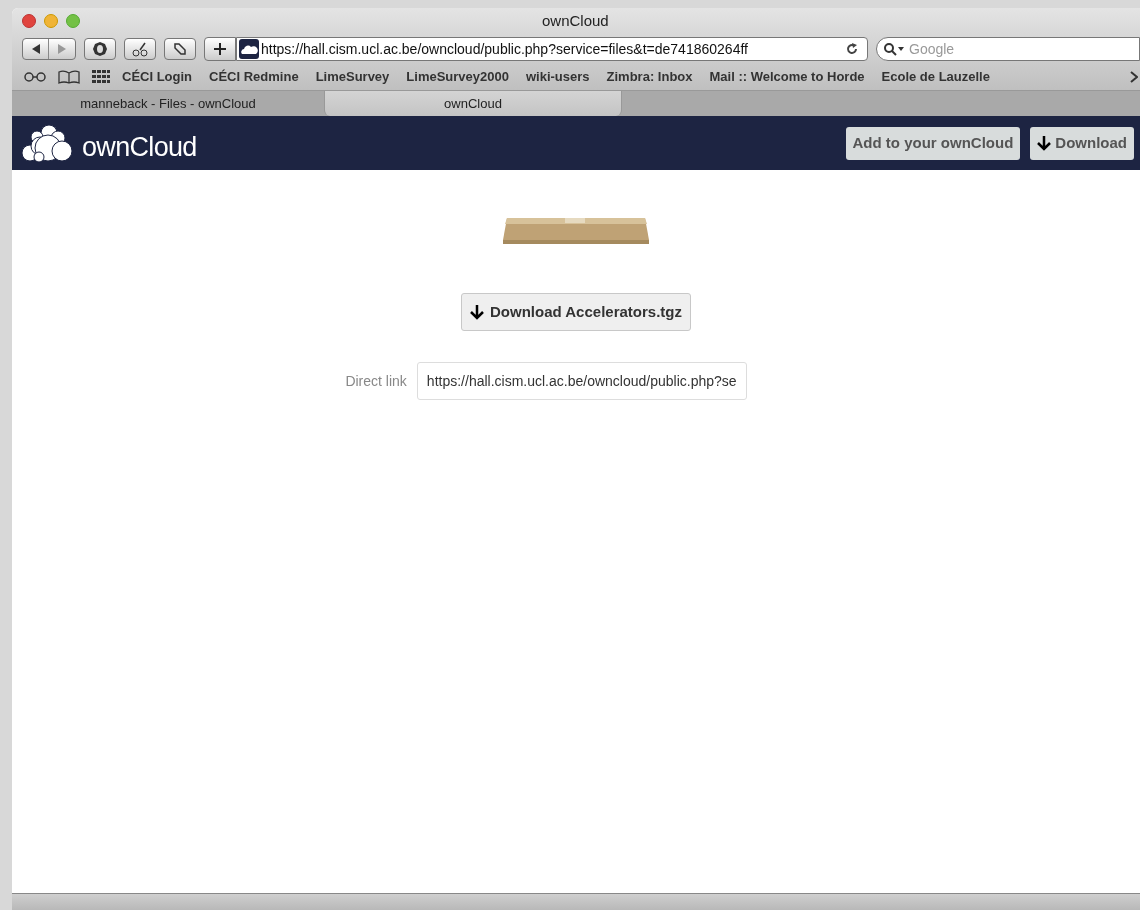 This screenshot has height=910, width=1140. I want to click on logo-text: ownCloud, so click(139, 147).